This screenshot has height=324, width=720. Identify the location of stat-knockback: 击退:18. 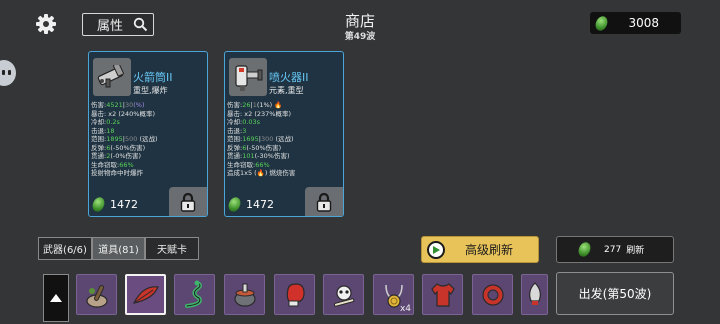
(103, 130).